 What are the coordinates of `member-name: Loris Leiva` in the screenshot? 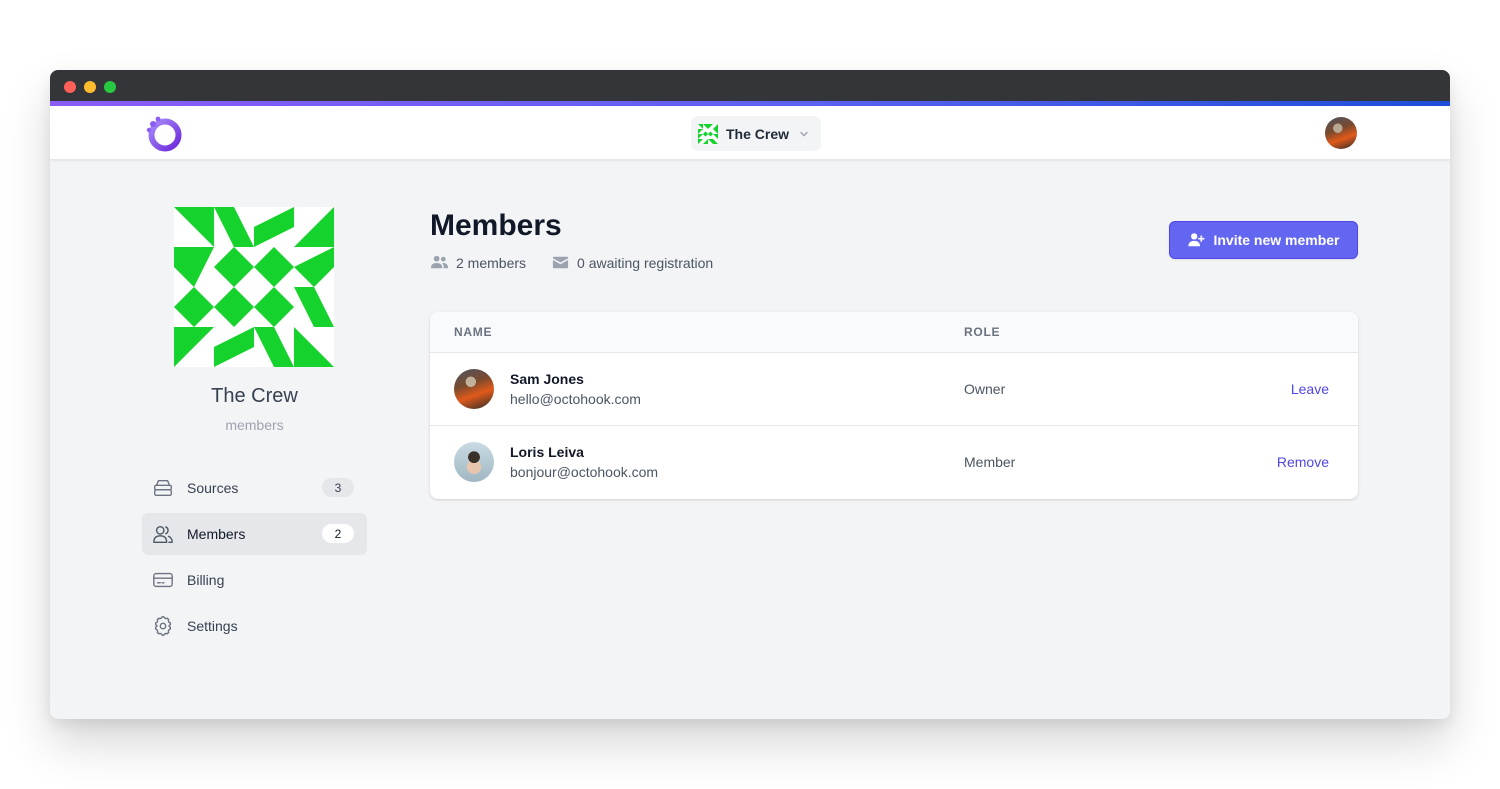 It's located at (547, 452).